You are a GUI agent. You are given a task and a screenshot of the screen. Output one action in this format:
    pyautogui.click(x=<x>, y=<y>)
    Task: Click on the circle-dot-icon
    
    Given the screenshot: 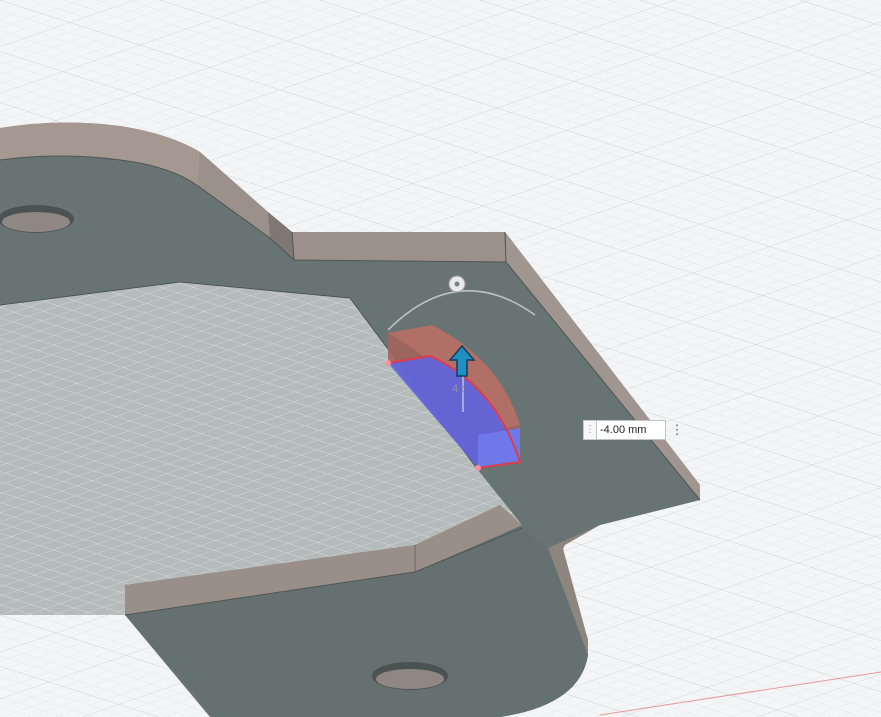 What is the action you would take?
    pyautogui.click(x=457, y=284)
    